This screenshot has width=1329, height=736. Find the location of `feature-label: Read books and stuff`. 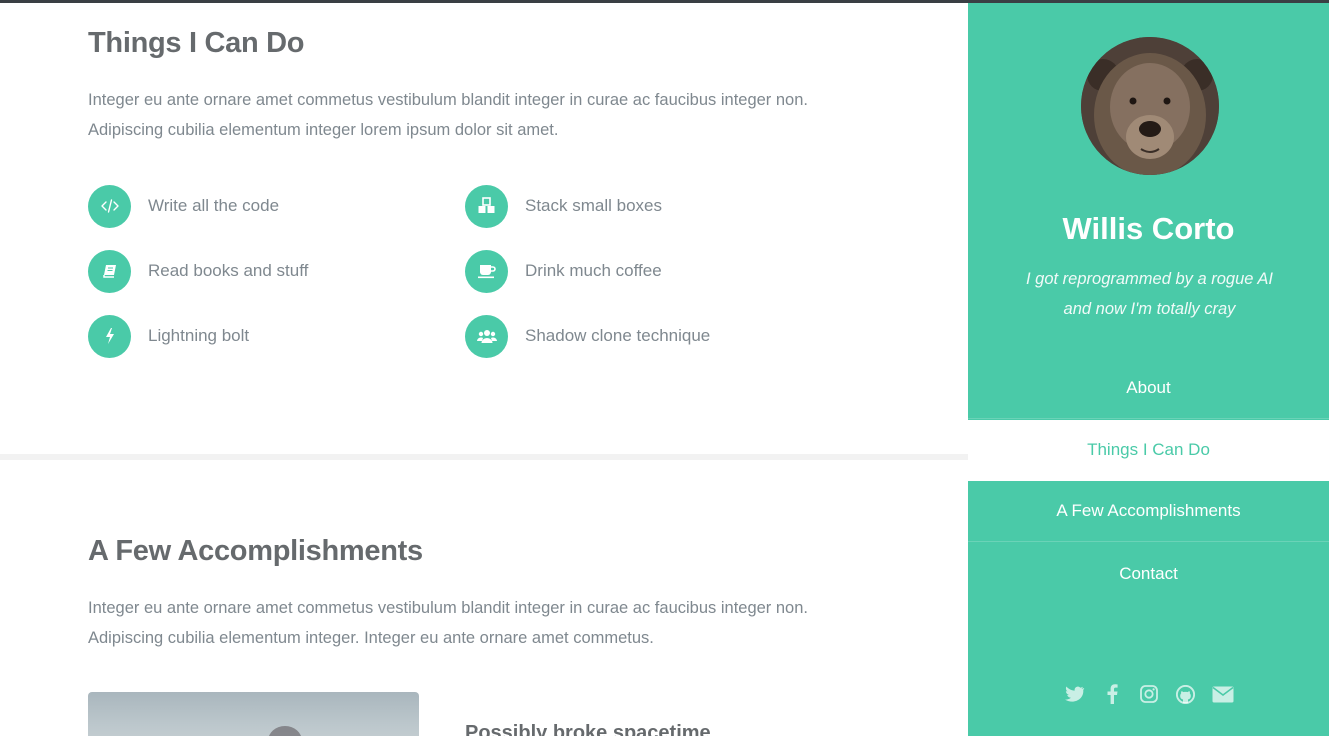

feature-label: Read books and stuff is located at coordinates (228, 270).